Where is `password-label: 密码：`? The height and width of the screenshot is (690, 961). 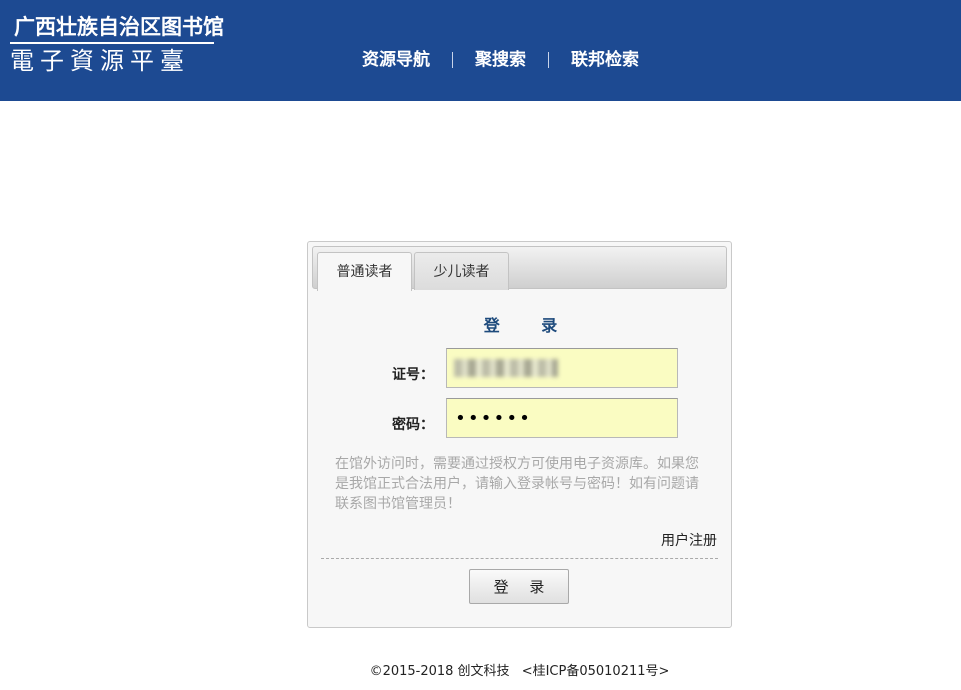
password-label: 密码： is located at coordinates (413, 425).